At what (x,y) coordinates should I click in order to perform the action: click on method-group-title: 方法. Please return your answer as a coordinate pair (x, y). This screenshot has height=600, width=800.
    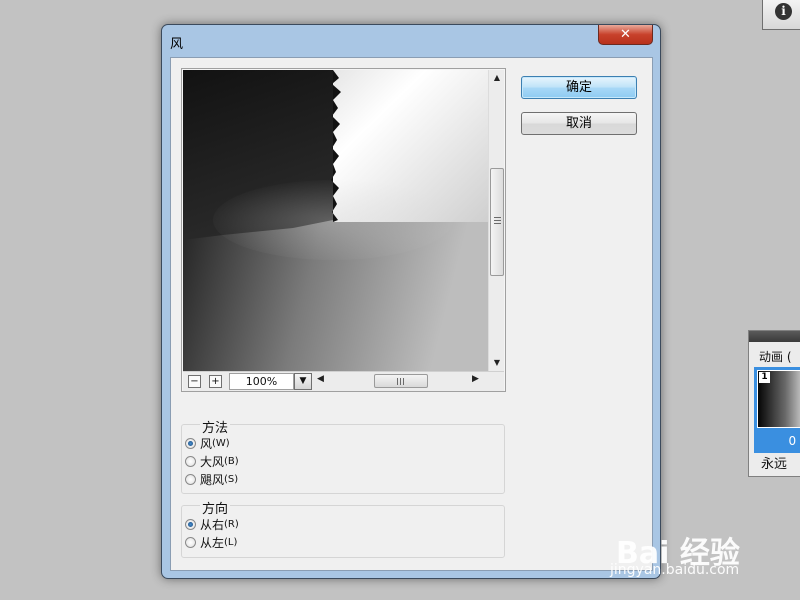
    Looking at the image, I should click on (215, 426).